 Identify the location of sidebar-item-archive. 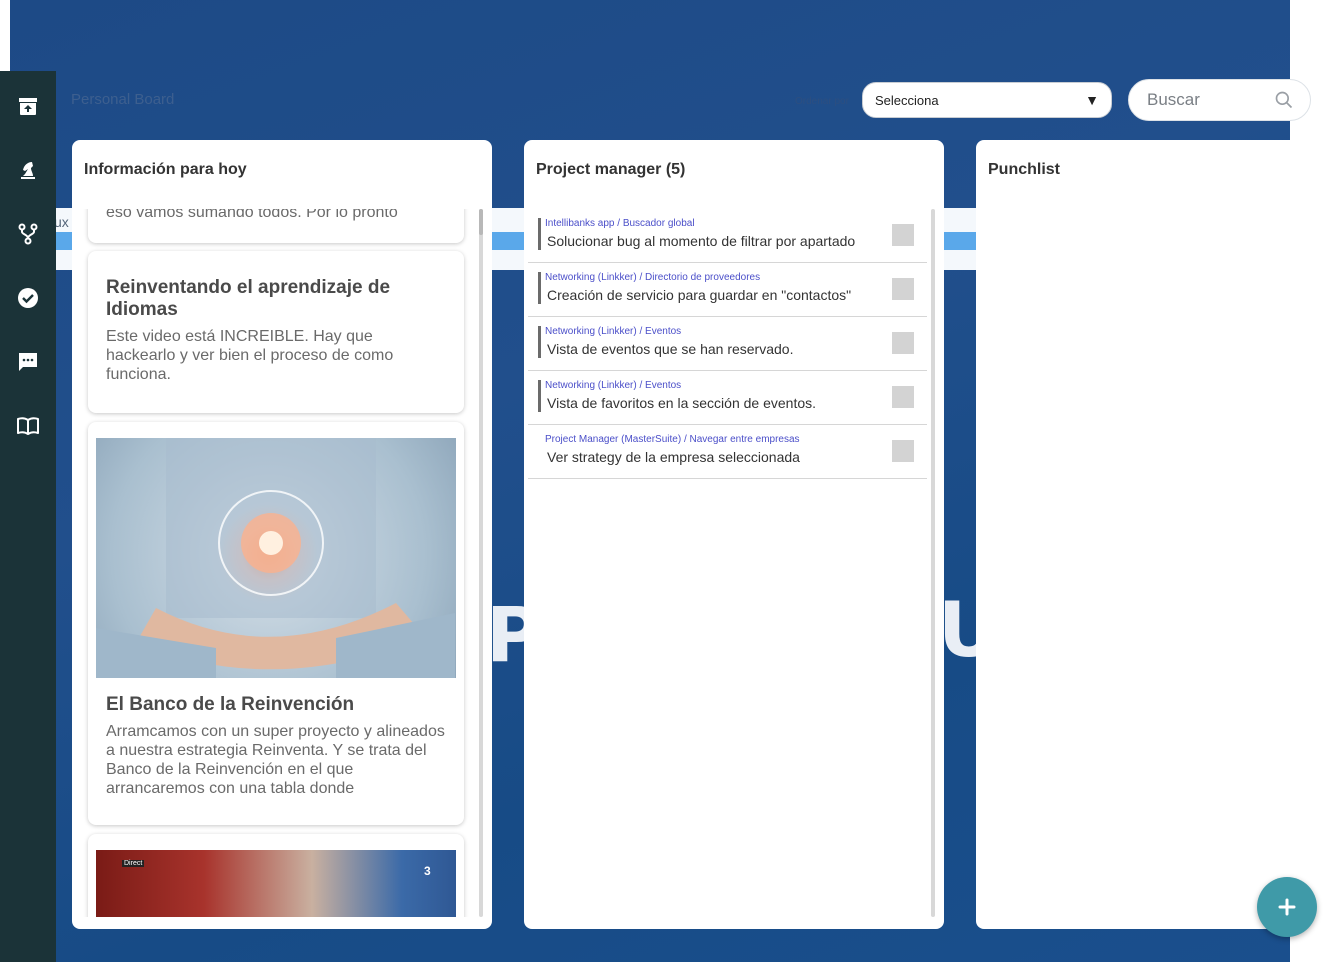
(28, 106).